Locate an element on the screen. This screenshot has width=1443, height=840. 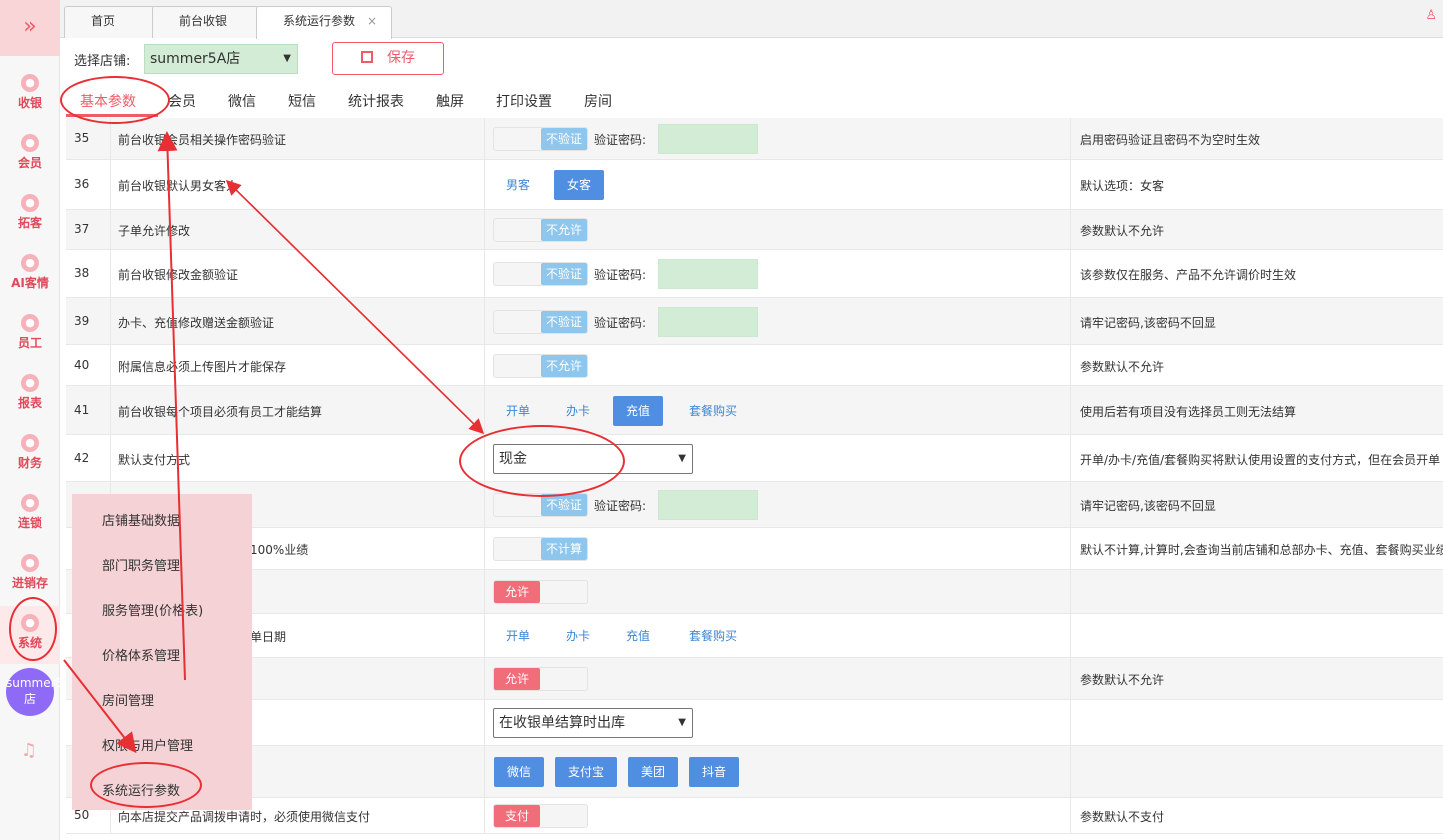
subtab-1: 会员 is located at coordinates (182, 101).